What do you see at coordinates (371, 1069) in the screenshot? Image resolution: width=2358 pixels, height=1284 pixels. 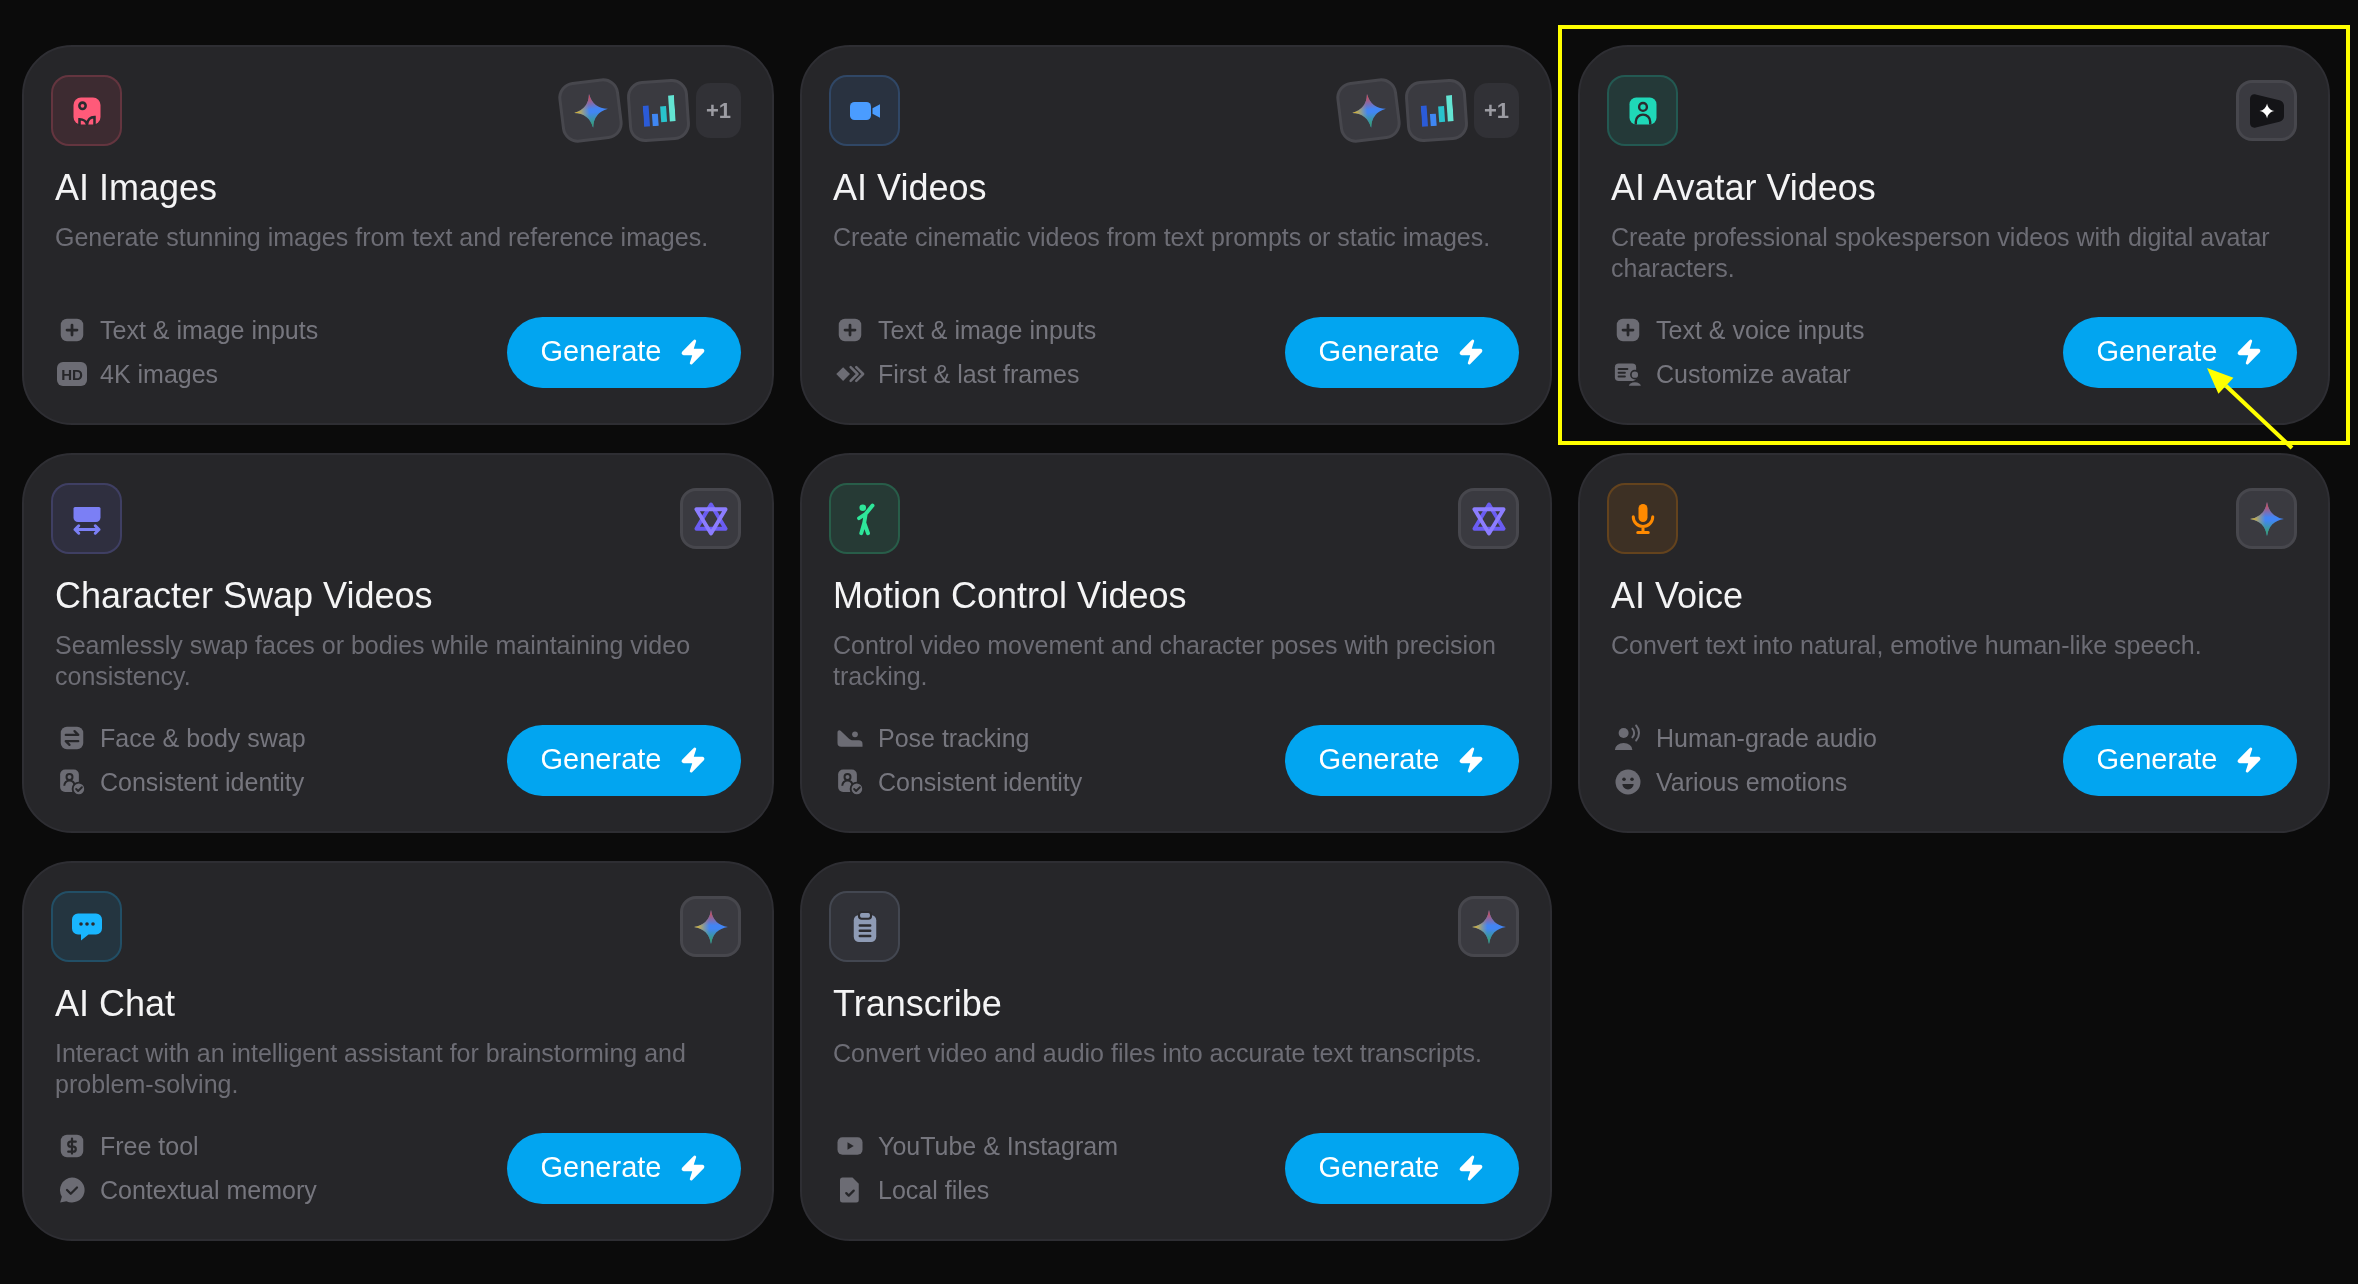 I see `card-description: Interact with an intelligent assistant for brainstorming and problem-solving.` at bounding box center [371, 1069].